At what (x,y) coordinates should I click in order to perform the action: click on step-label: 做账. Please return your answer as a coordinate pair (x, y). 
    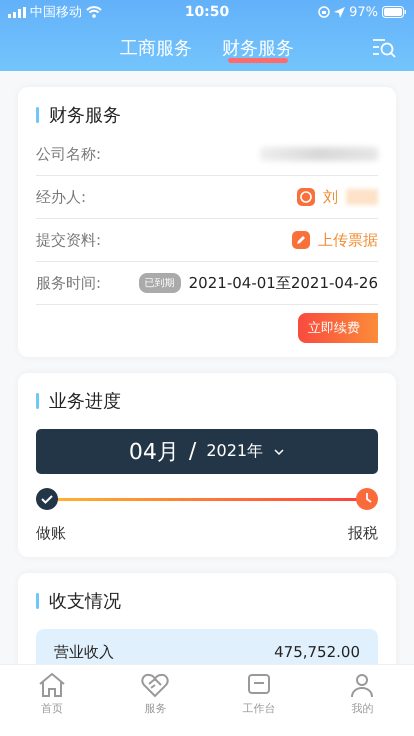
    Looking at the image, I should click on (51, 533).